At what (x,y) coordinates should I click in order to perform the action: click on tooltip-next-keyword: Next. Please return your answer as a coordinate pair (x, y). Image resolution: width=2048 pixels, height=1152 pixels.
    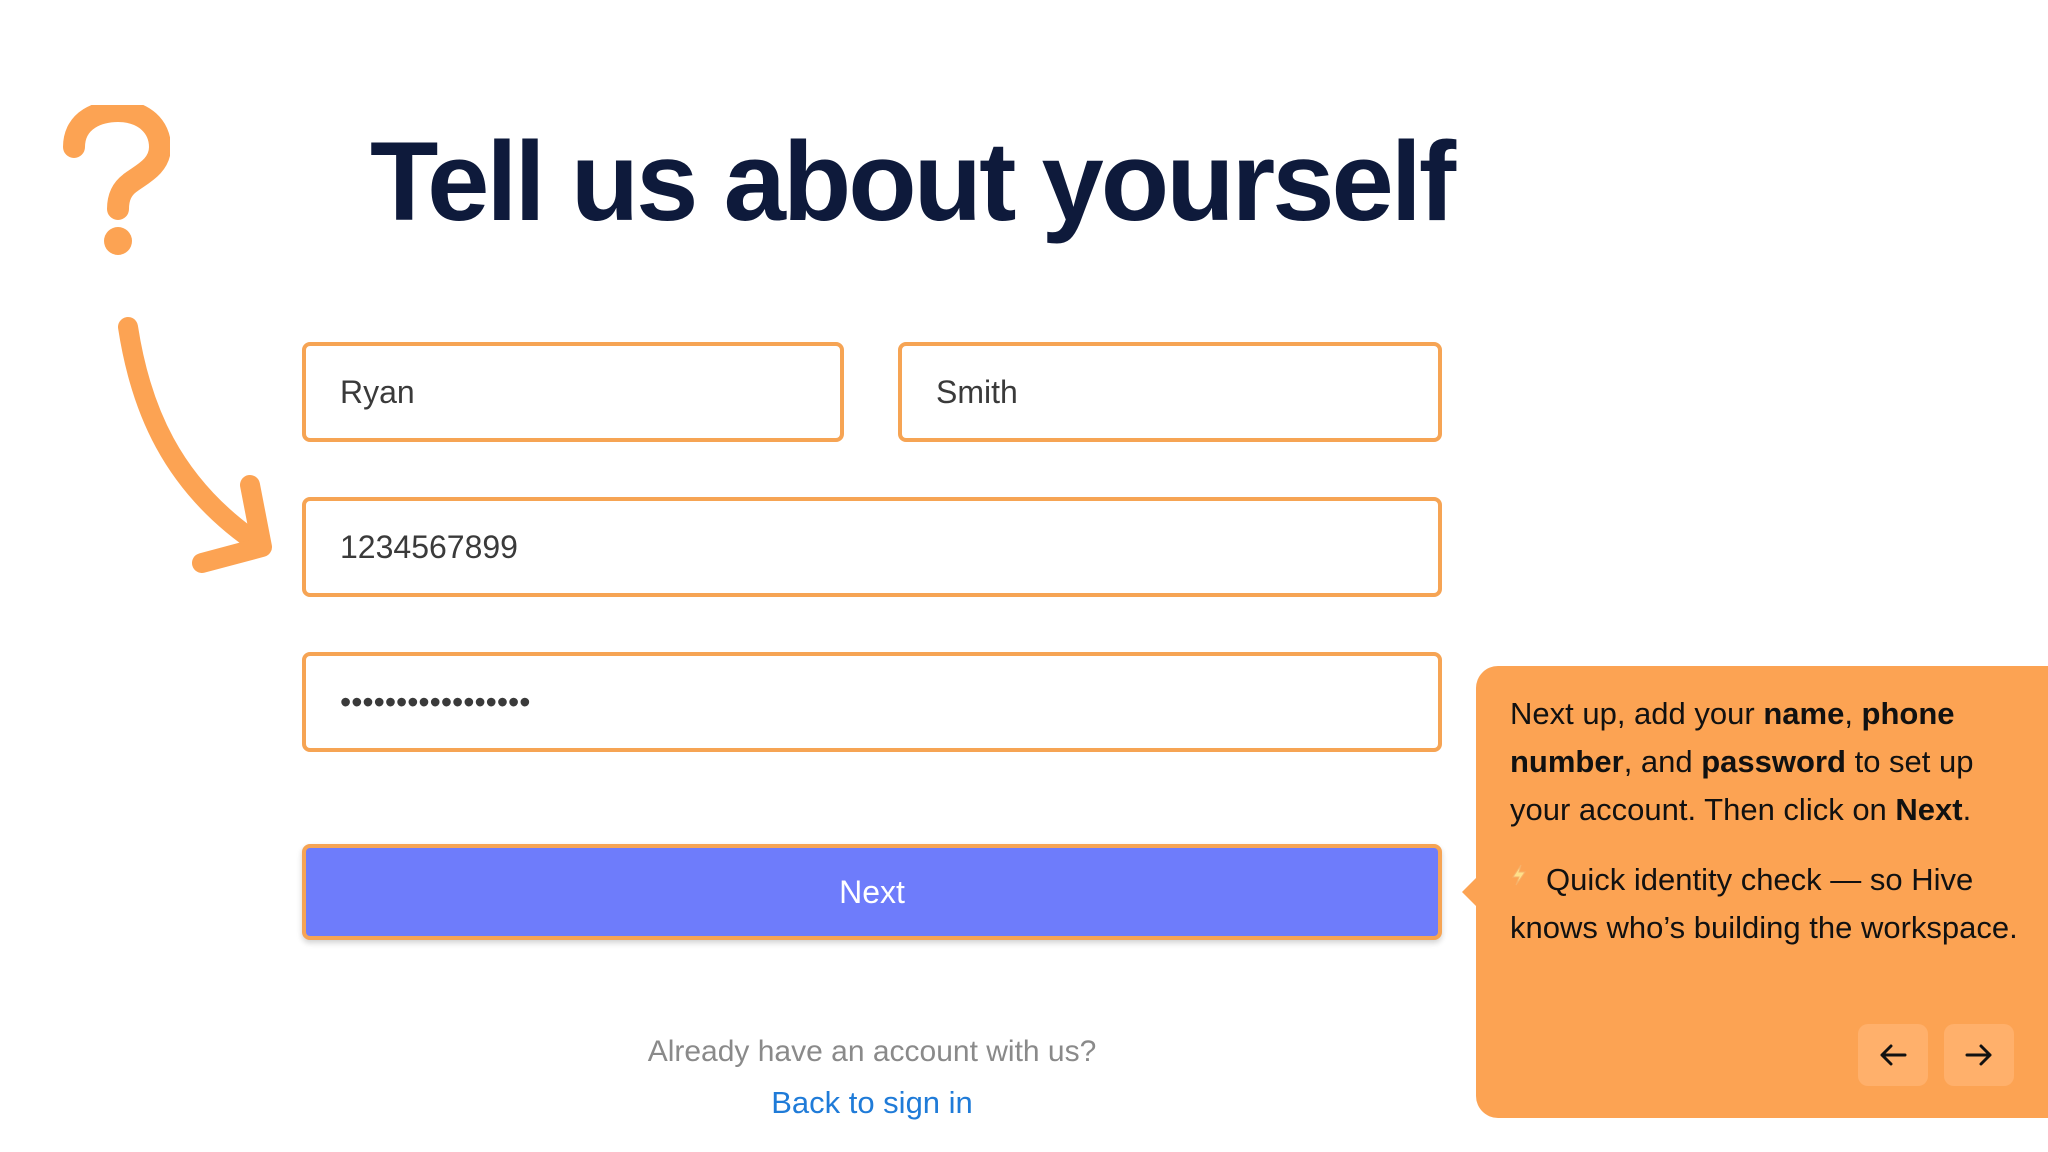
    Looking at the image, I should click on (1929, 809).